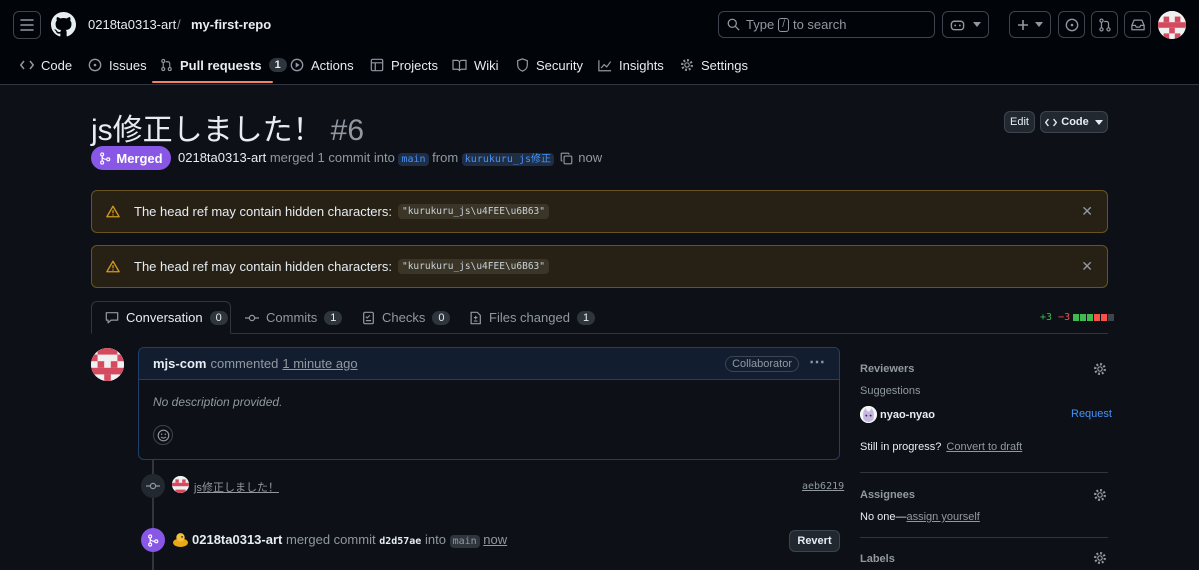  I want to click on comment-action: commented, so click(244, 363).